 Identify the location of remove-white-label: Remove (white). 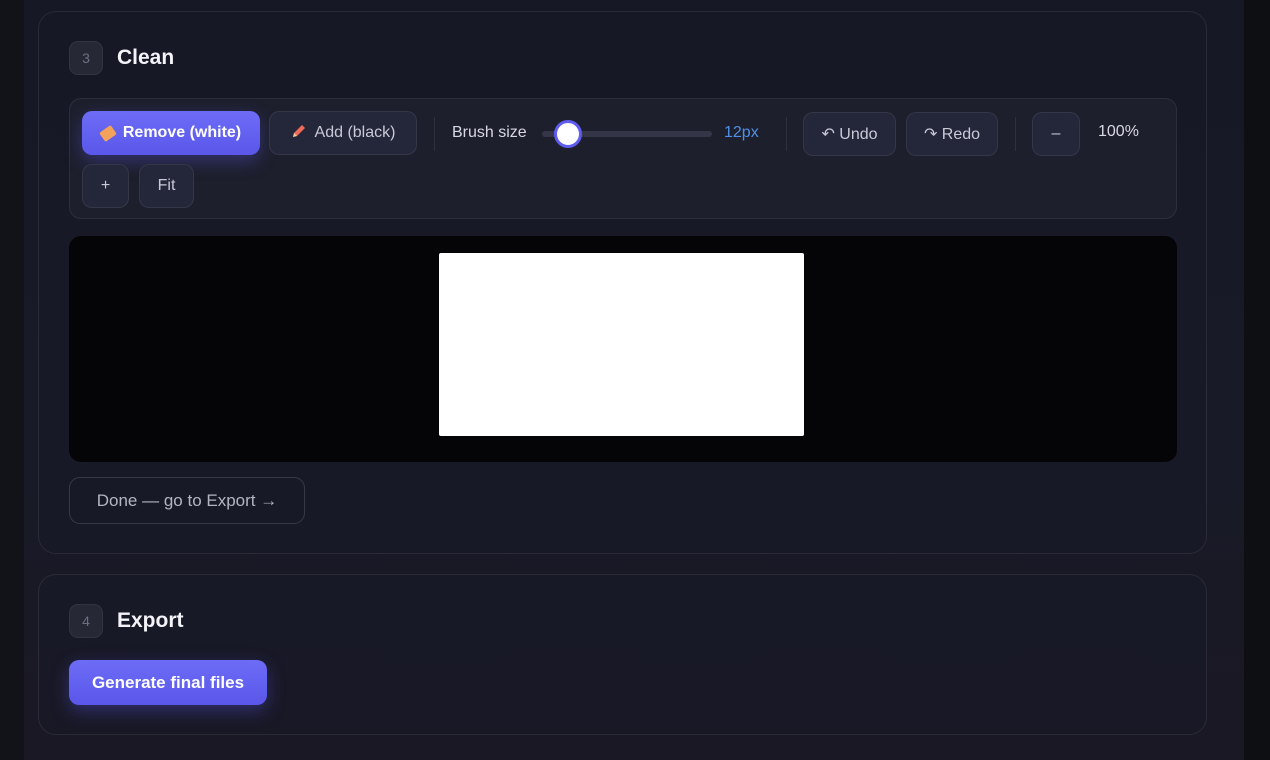
(182, 132).